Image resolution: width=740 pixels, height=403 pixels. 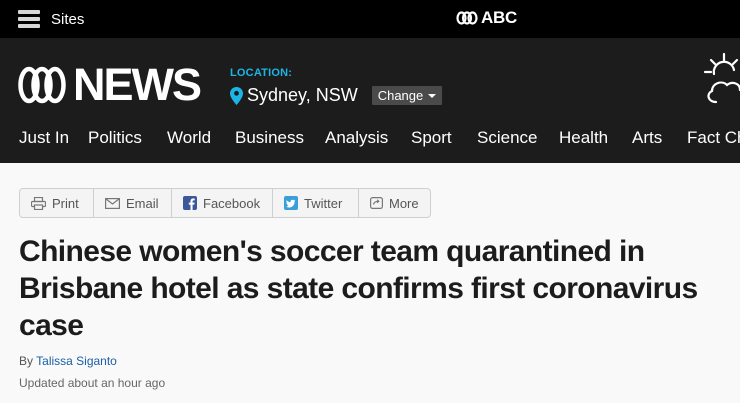 I want to click on share-toolbar: Print Email Facebook Twitter More, so click(x=225, y=203).